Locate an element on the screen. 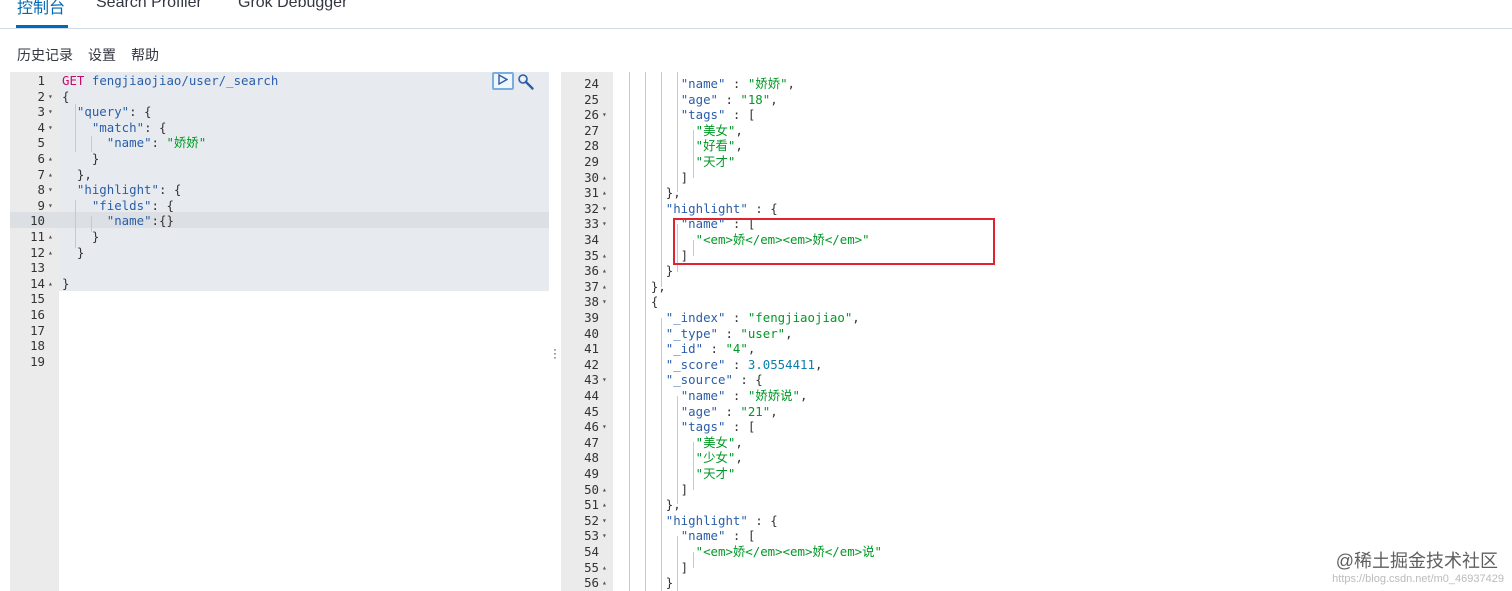  code-line: 24 "name" : "娇娇", is located at coordinates (1036, 84).